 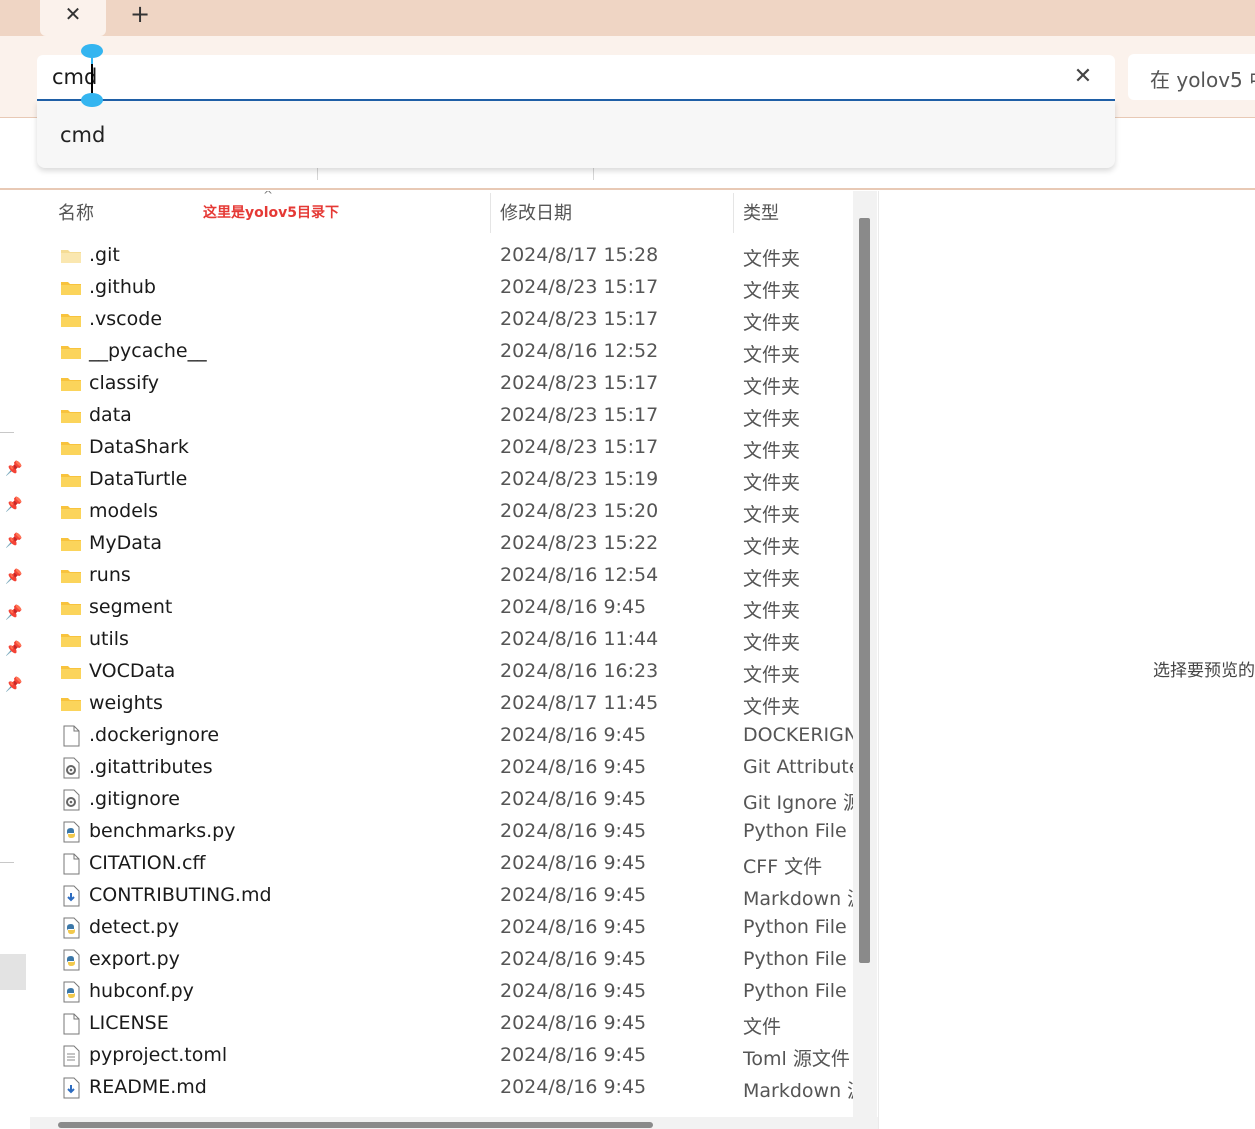 What do you see at coordinates (13, 972) in the screenshot?
I see `nav-selected-item` at bounding box center [13, 972].